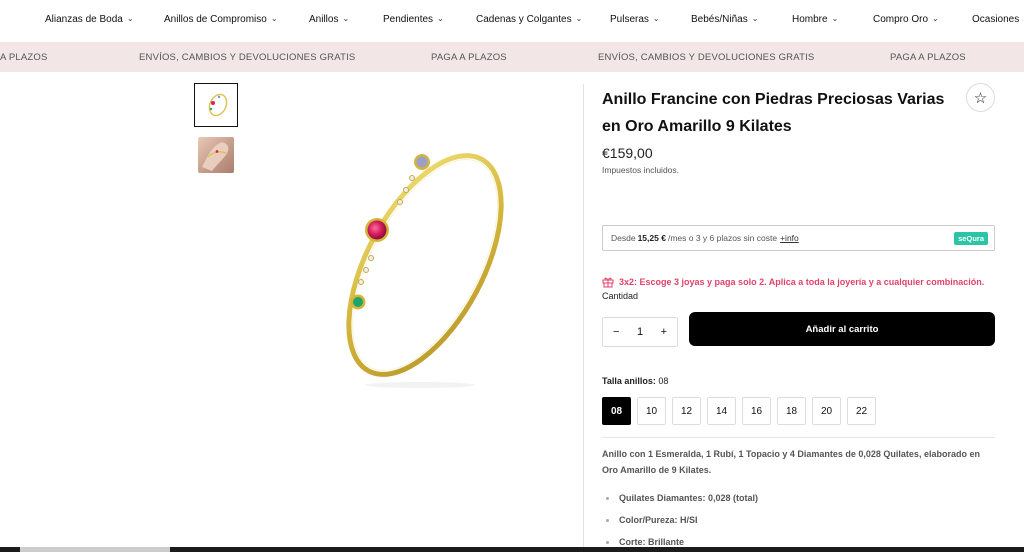 The width and height of the screenshot is (1024, 552). I want to click on nav-item-anillos-compromiso: Anillos de Compromiso ⌄, so click(221, 19).